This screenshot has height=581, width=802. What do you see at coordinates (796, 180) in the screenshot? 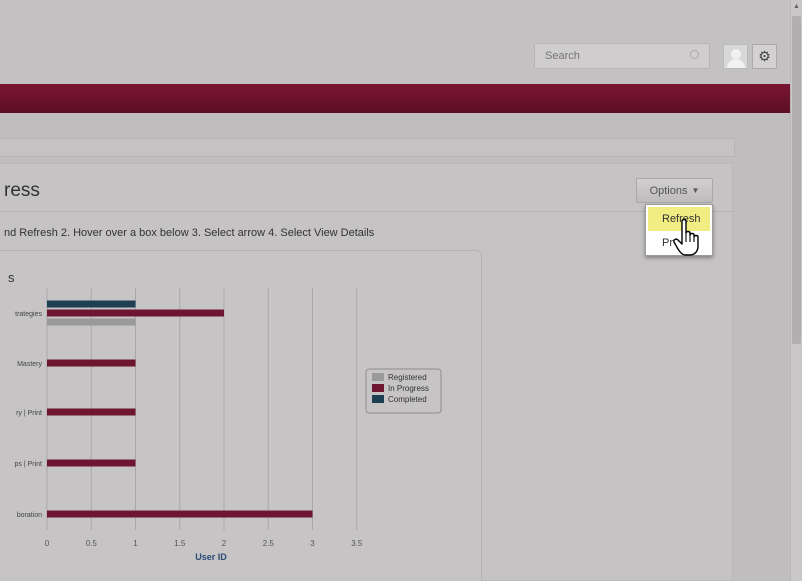
I see `scrollbar-thumb` at bounding box center [796, 180].